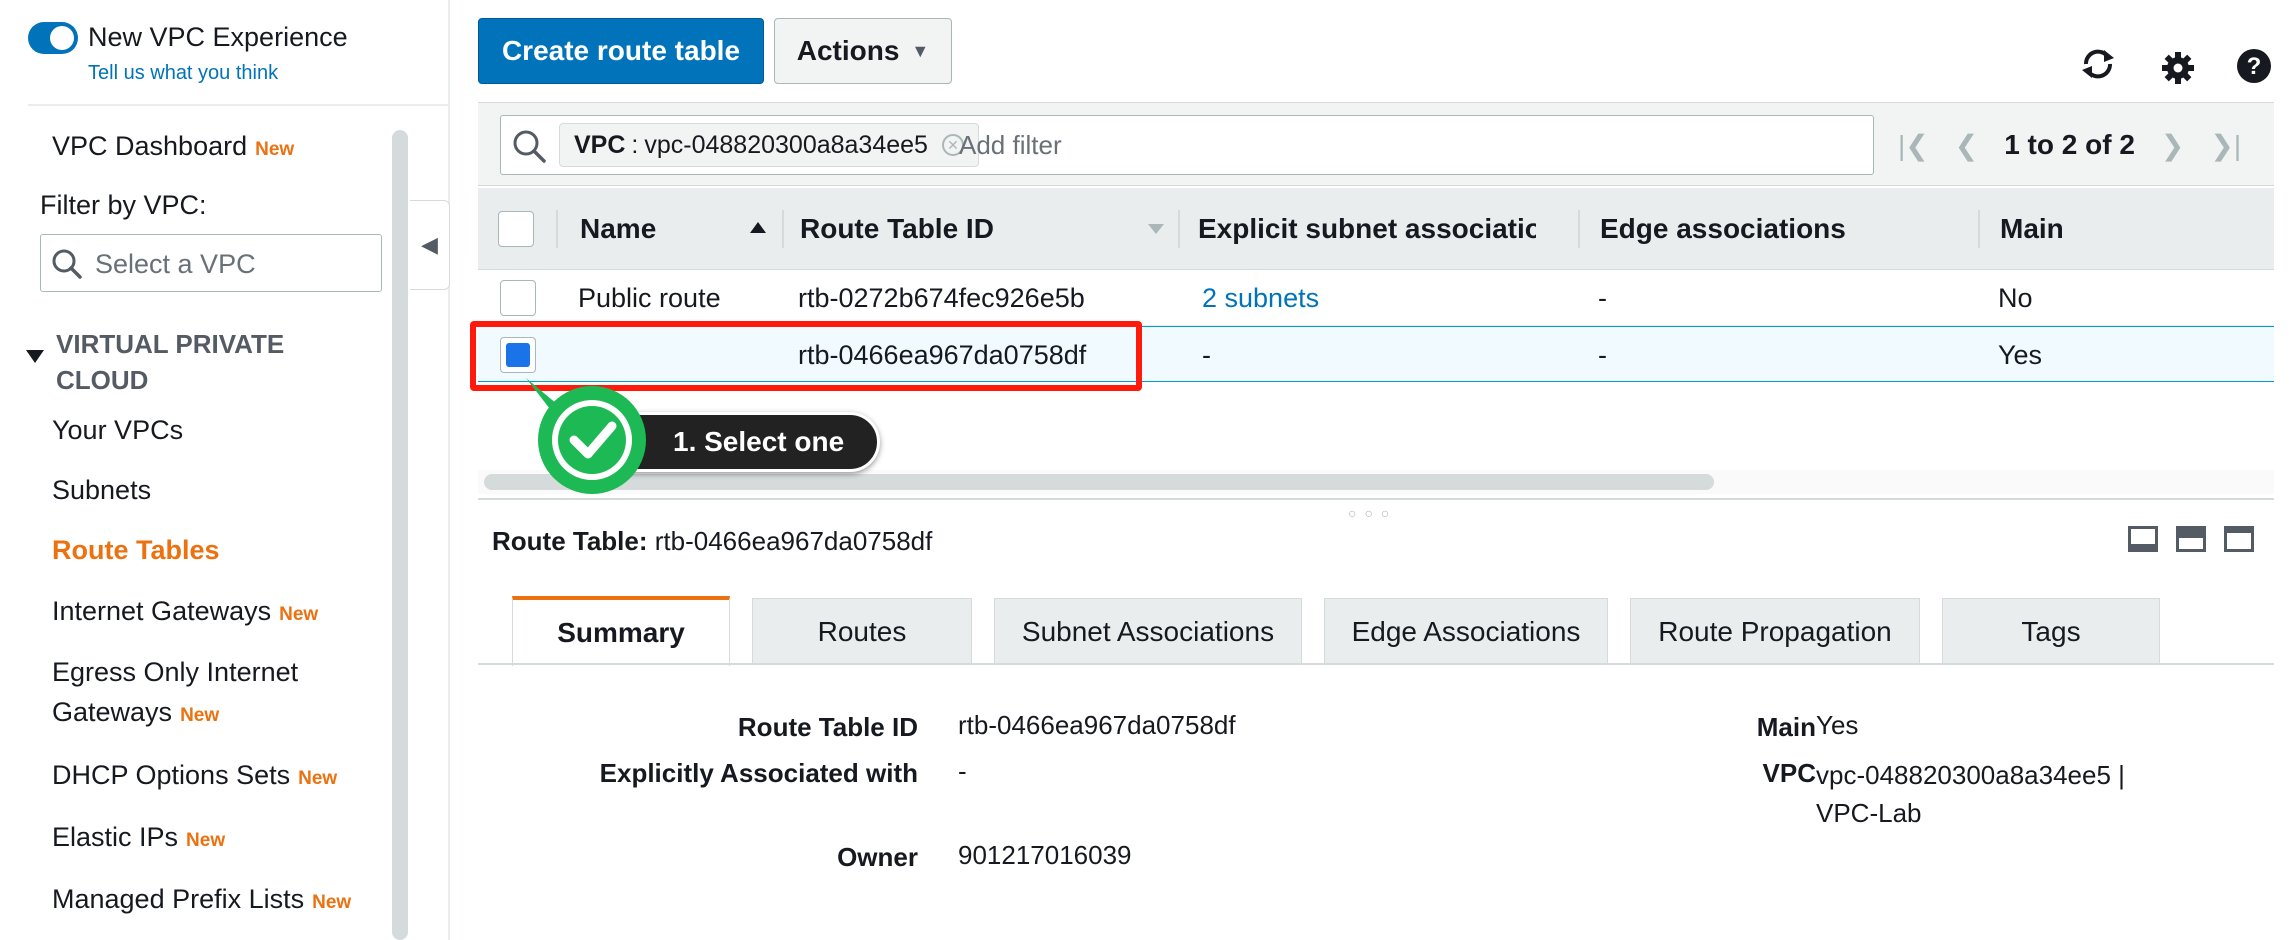  What do you see at coordinates (1187, 145) in the screenshot?
I see `filter-input: VPC: vpc-048820300a8a34ee5 ✕ Add filter` at bounding box center [1187, 145].